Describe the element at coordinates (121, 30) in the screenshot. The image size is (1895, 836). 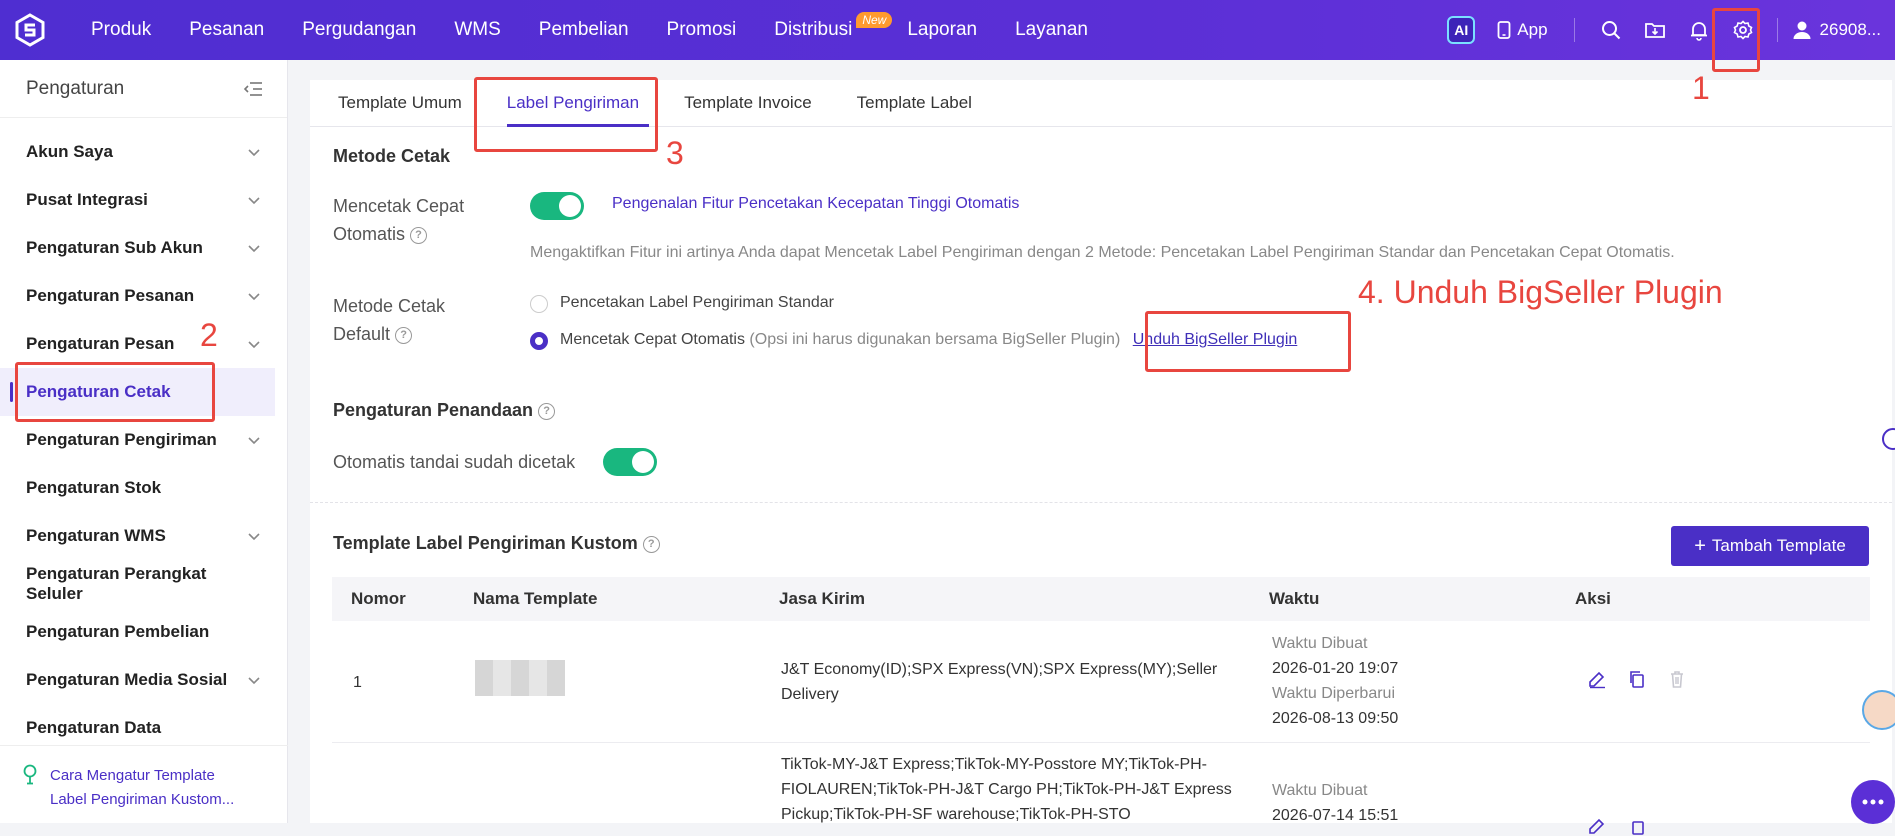
I see `nav-produk: Produk` at that location.